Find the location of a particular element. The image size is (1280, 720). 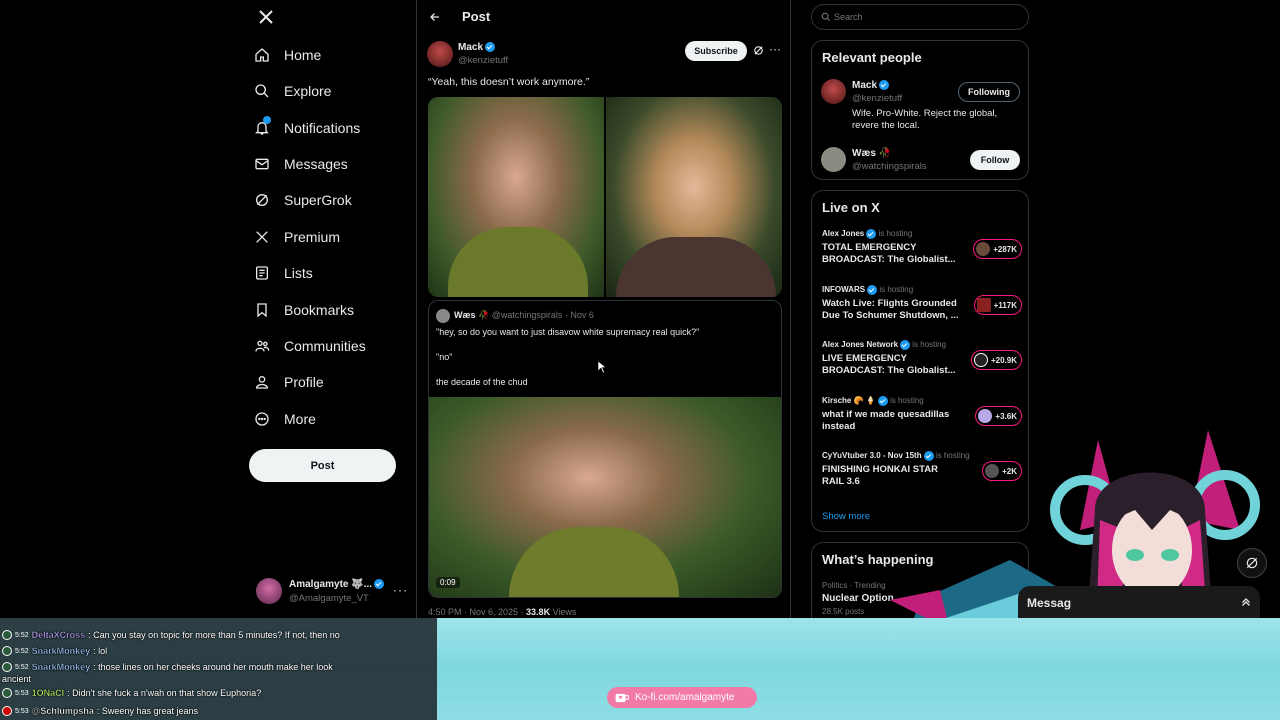

listener-count-text: +3.6K is located at coordinates (1006, 416).